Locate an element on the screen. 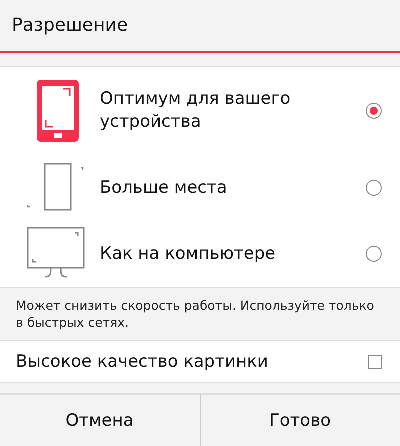  option-label: Оптимум для вашего устройства is located at coordinates (196, 111).